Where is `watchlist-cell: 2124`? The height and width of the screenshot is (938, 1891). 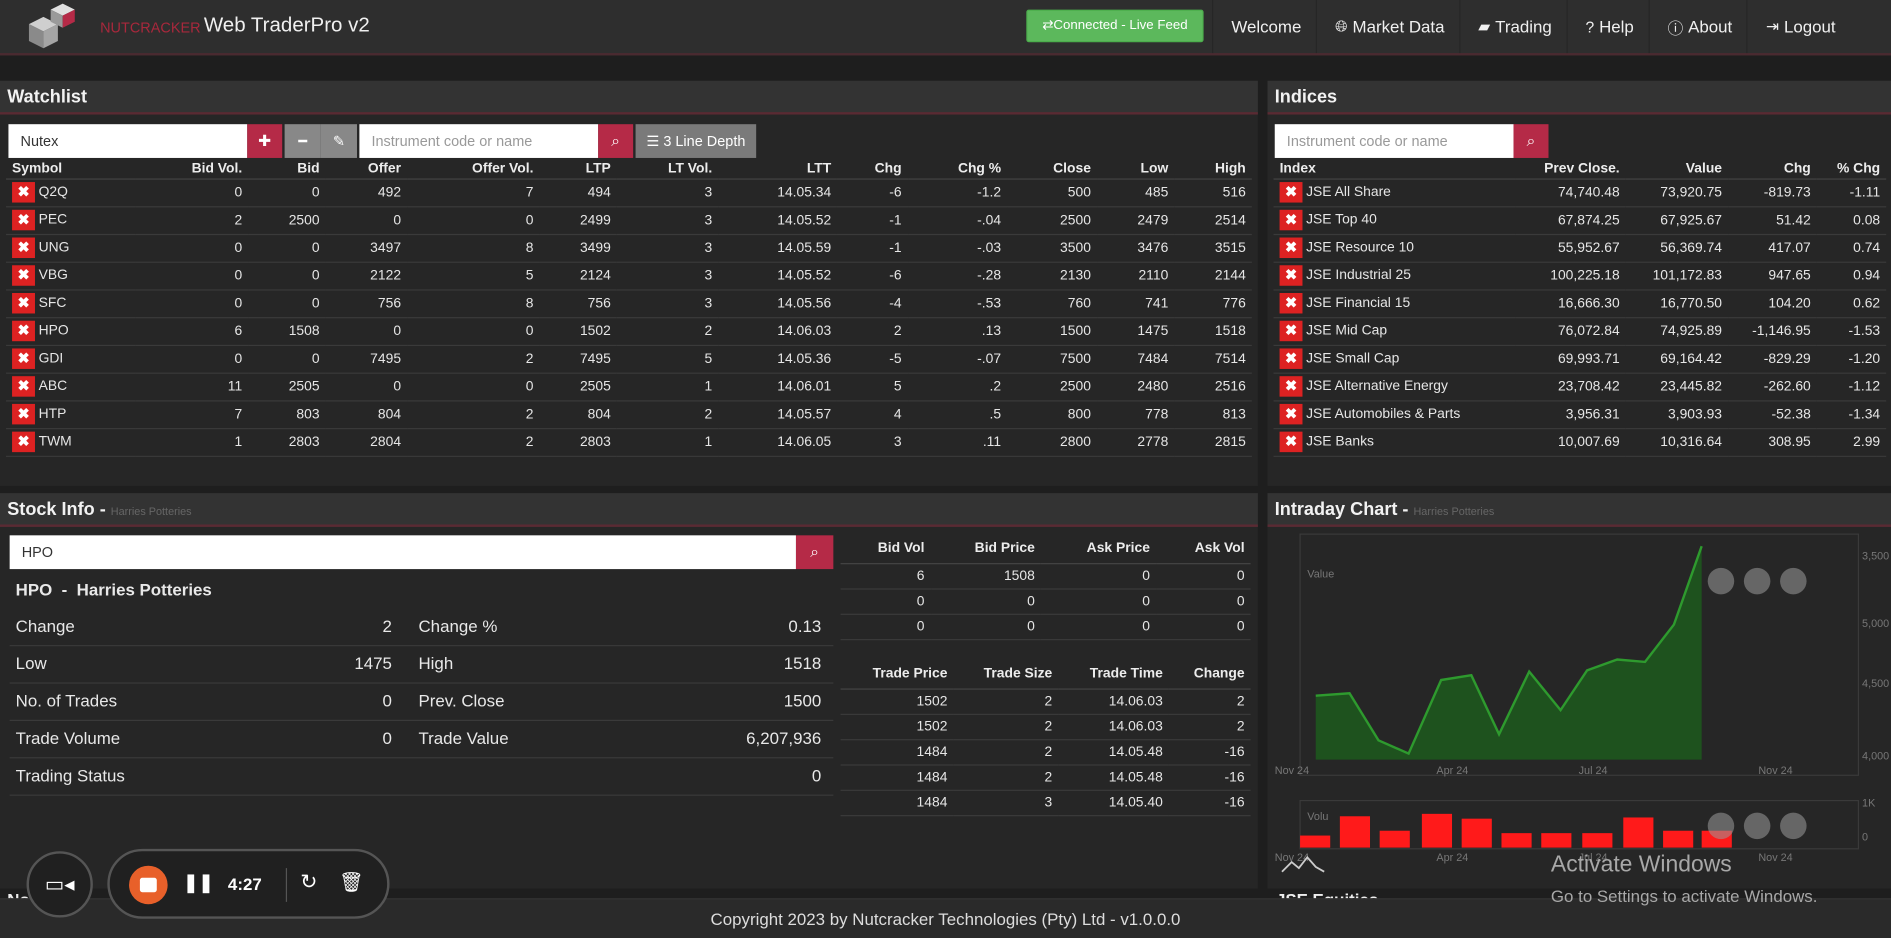
watchlist-cell: 2124 is located at coordinates (578, 275).